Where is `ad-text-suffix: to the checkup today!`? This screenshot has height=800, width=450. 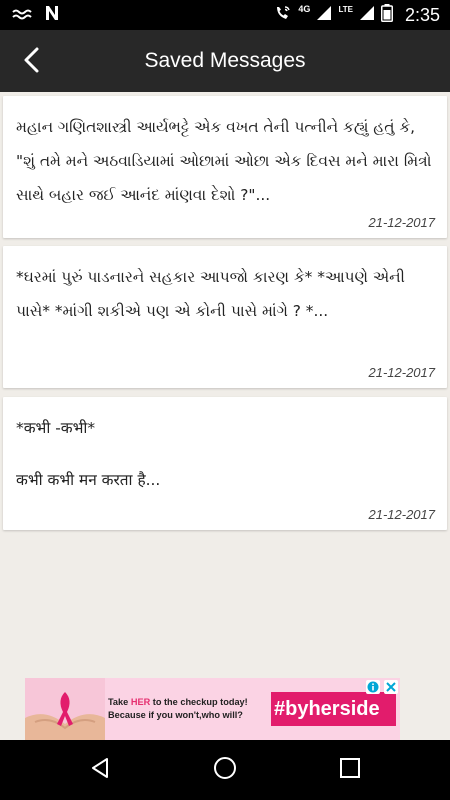 ad-text-suffix: to the checkup today! is located at coordinates (199, 702).